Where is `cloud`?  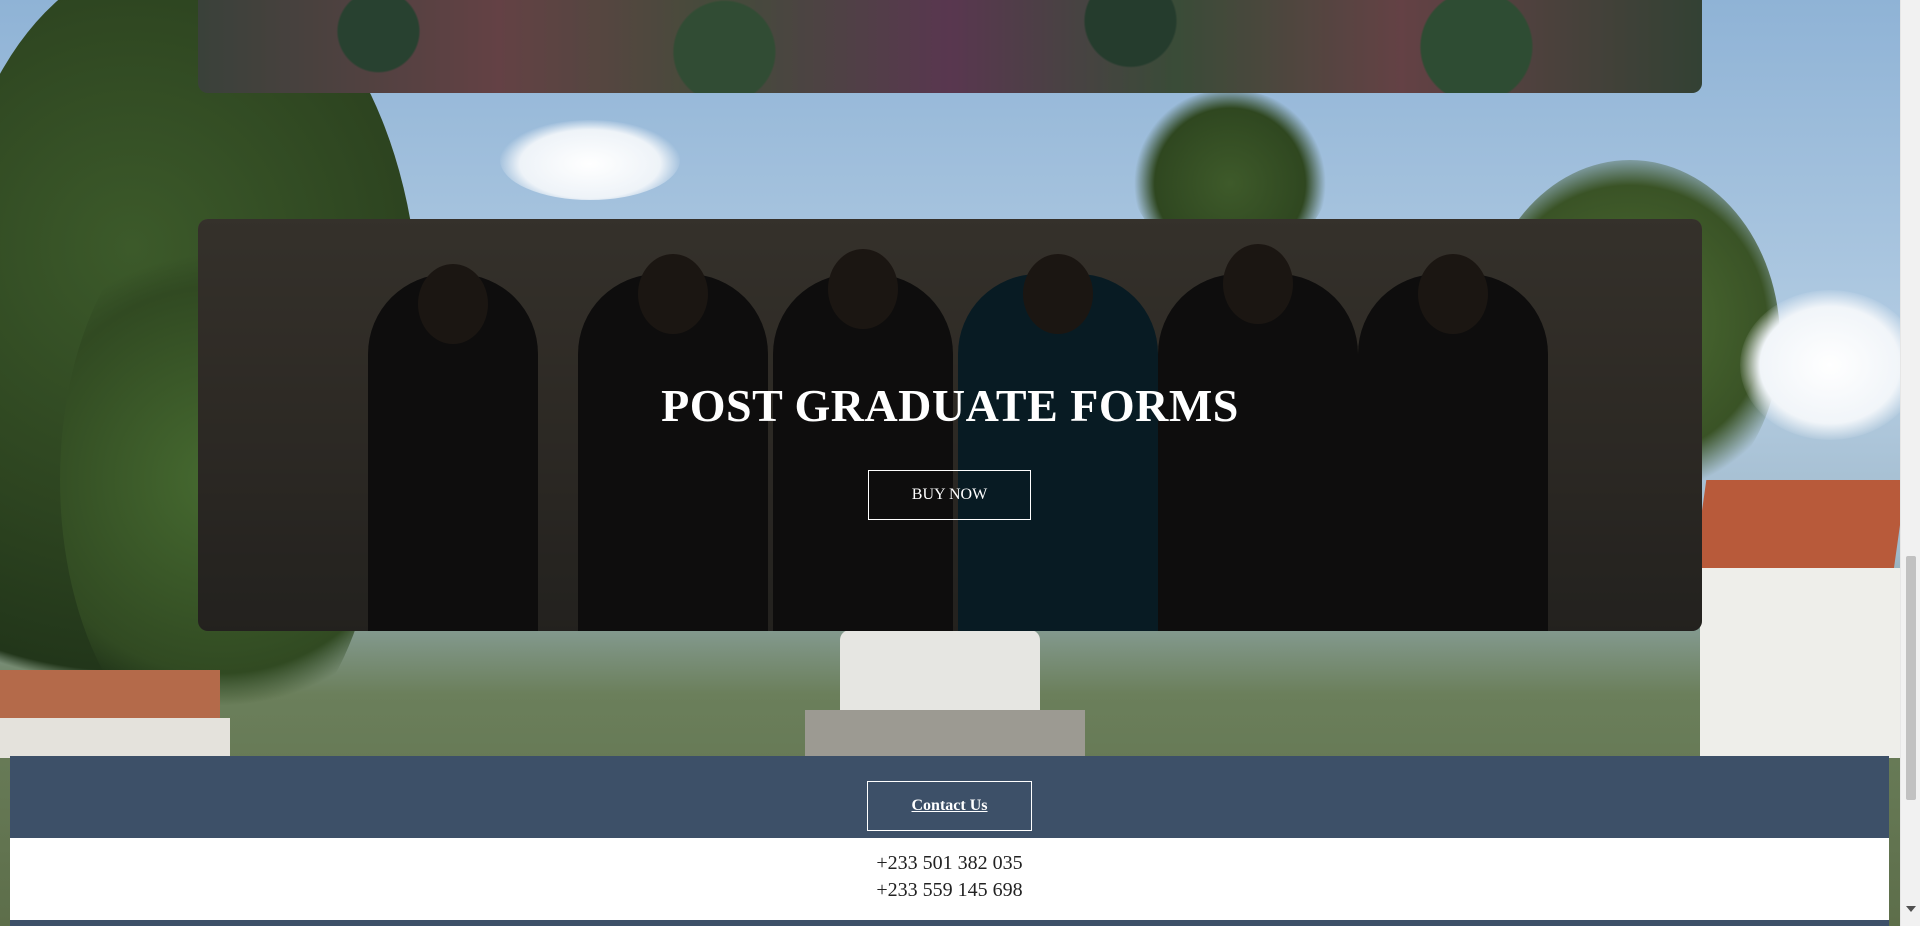 cloud is located at coordinates (590, 160).